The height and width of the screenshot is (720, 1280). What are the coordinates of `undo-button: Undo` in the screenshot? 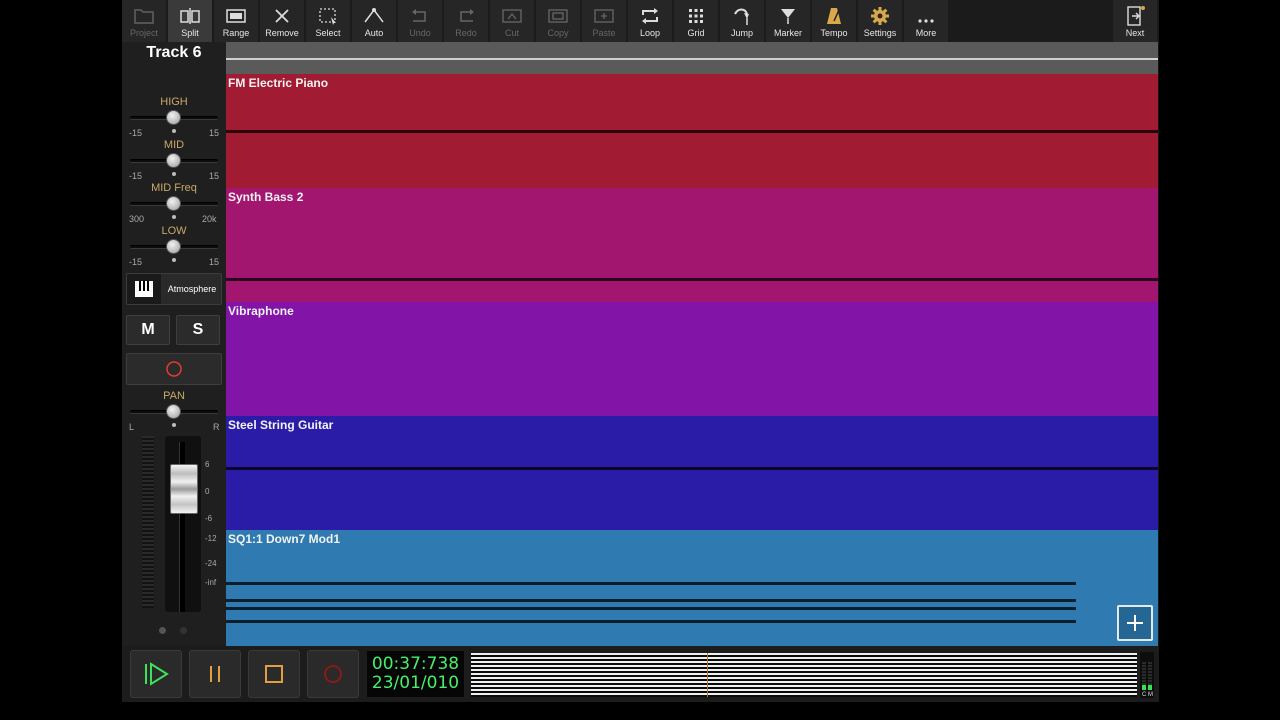 It's located at (420, 21).